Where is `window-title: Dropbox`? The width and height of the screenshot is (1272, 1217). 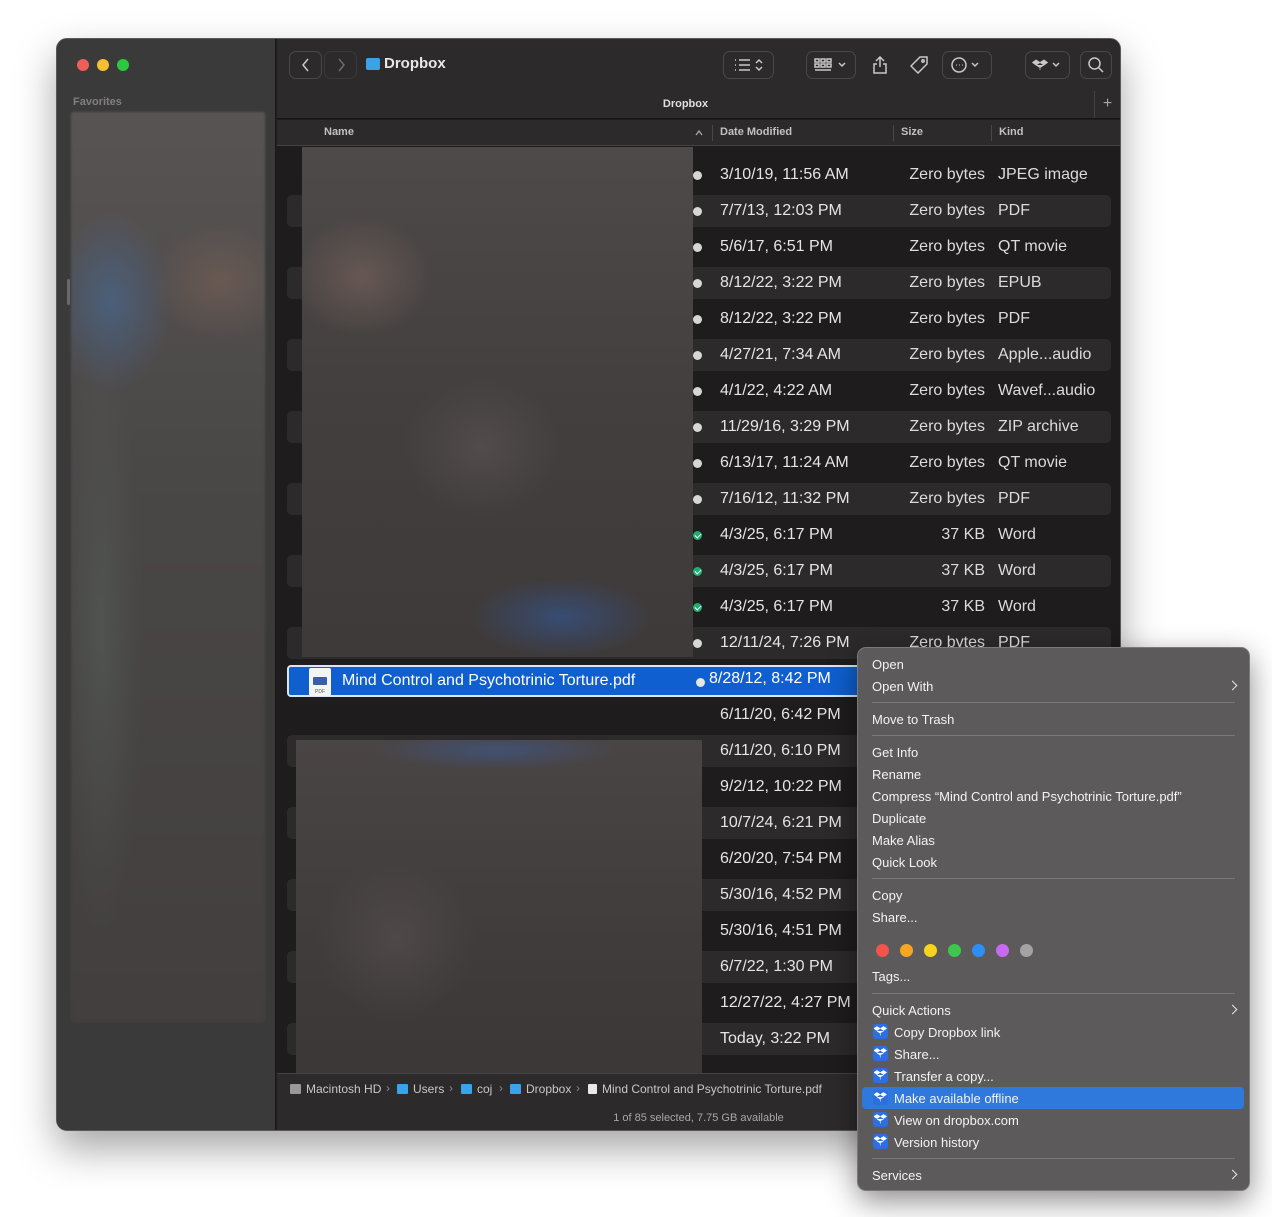 window-title: Dropbox is located at coordinates (415, 63).